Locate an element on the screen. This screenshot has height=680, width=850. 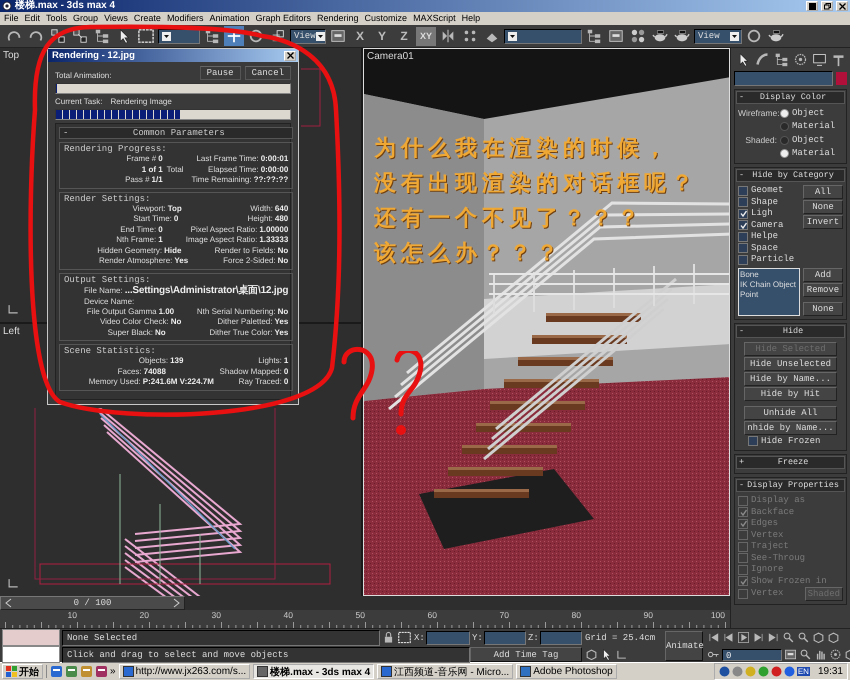
menu-item: Help is located at coordinates (471, 18).